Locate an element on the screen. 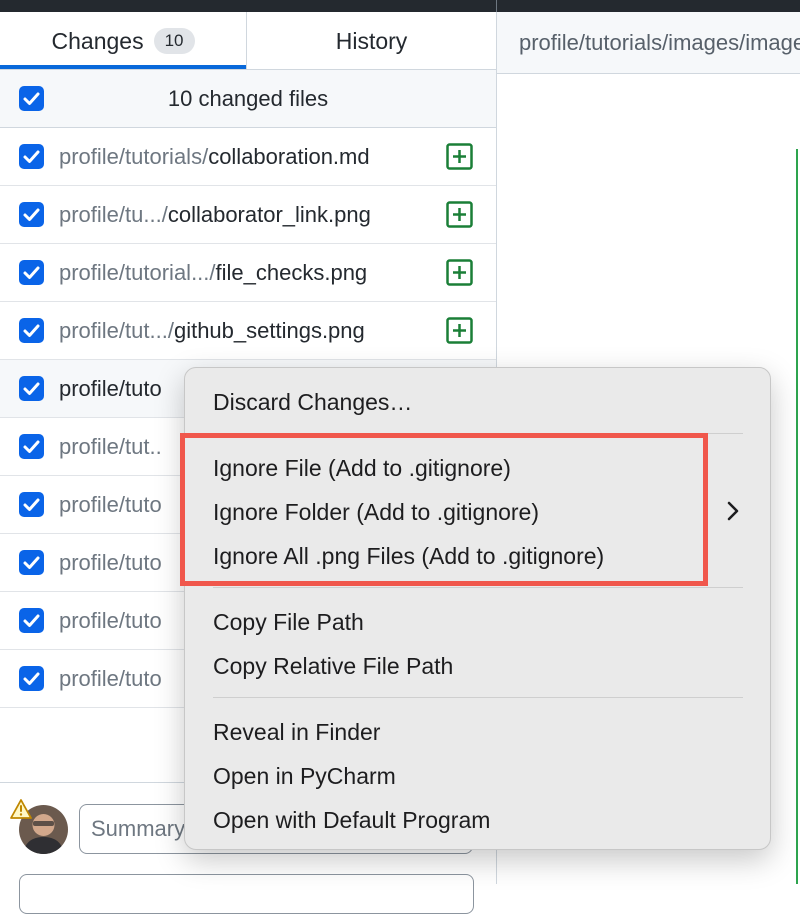  tab-history-label: History is located at coordinates (371, 40).